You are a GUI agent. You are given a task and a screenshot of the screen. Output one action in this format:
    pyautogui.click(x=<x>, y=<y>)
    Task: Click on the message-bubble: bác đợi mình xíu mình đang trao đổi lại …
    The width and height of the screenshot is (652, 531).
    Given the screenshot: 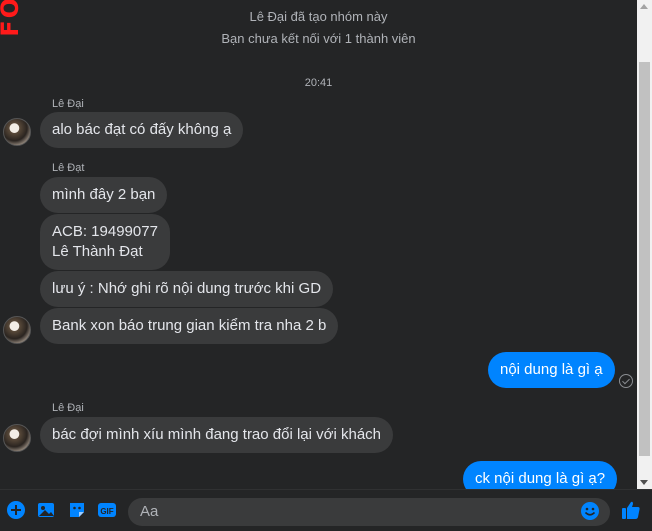 What is the action you would take?
    pyautogui.click(x=217, y=435)
    